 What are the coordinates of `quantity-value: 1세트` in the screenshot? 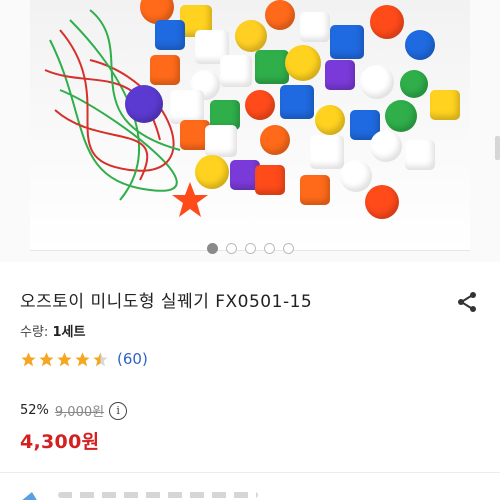 It's located at (69, 332).